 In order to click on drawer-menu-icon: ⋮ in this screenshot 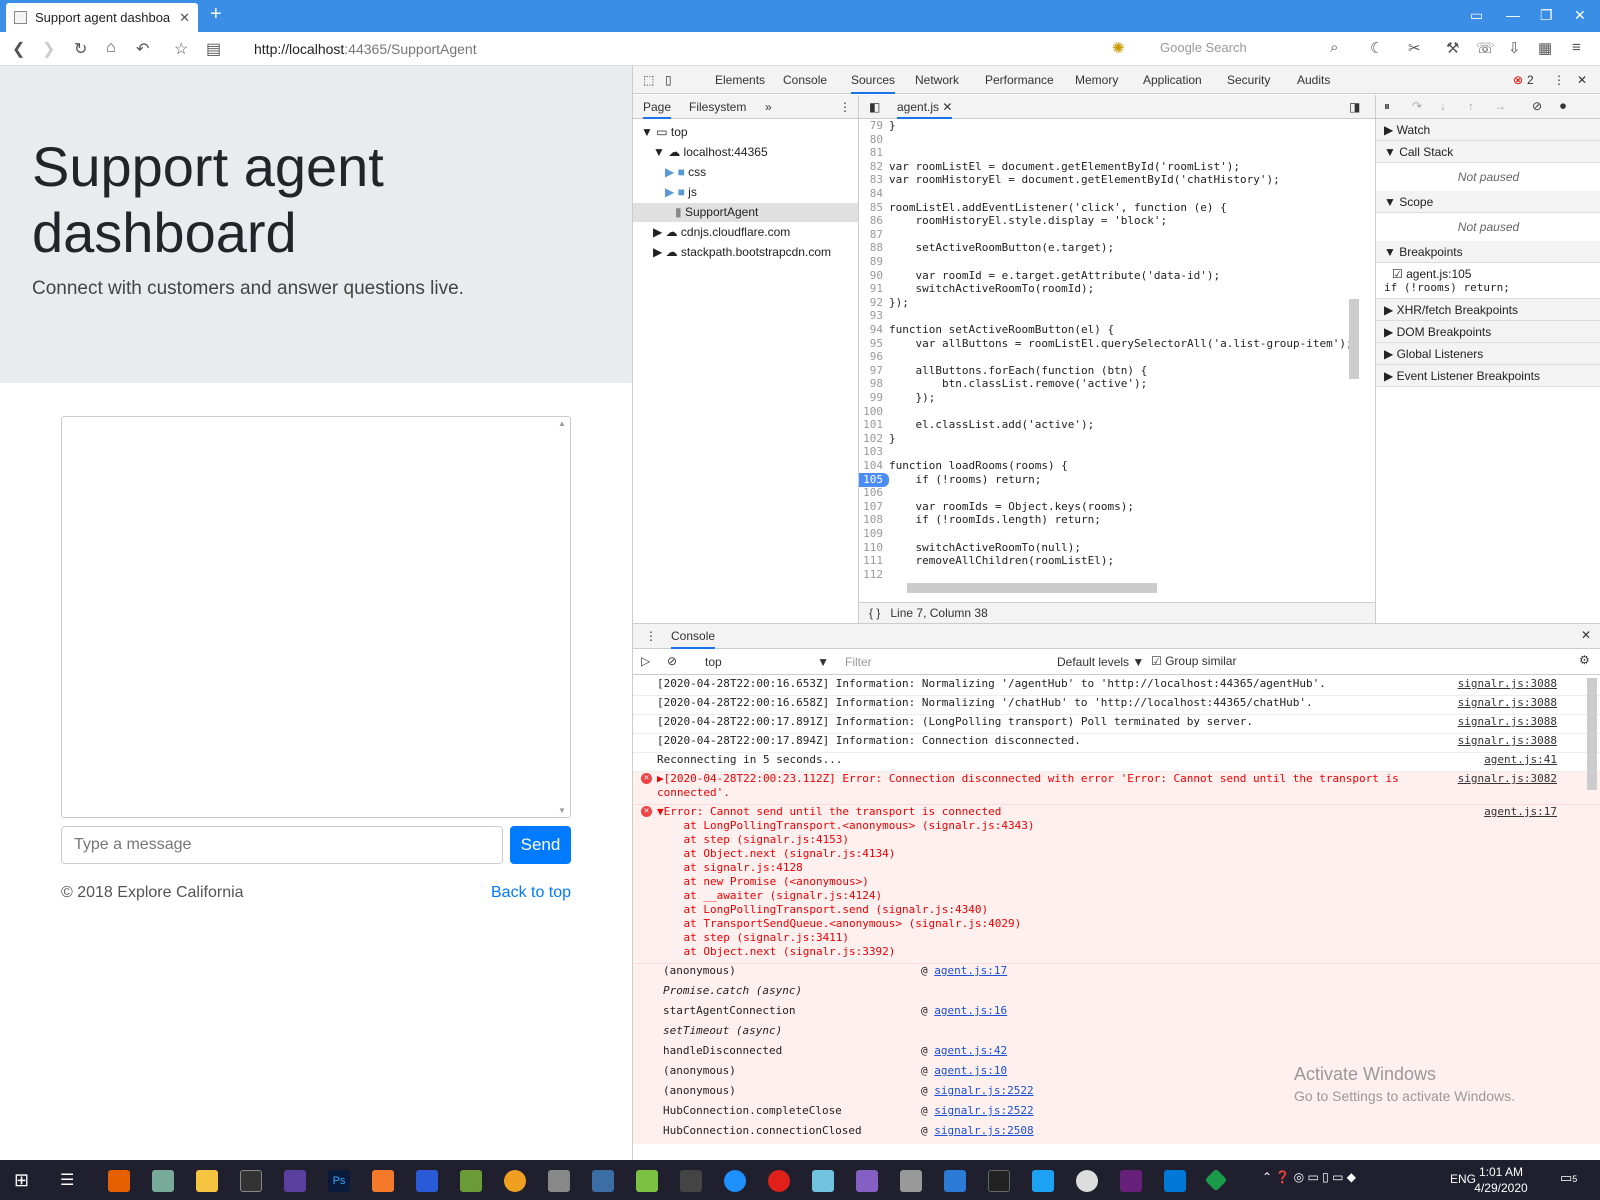, I will do `click(651, 636)`.